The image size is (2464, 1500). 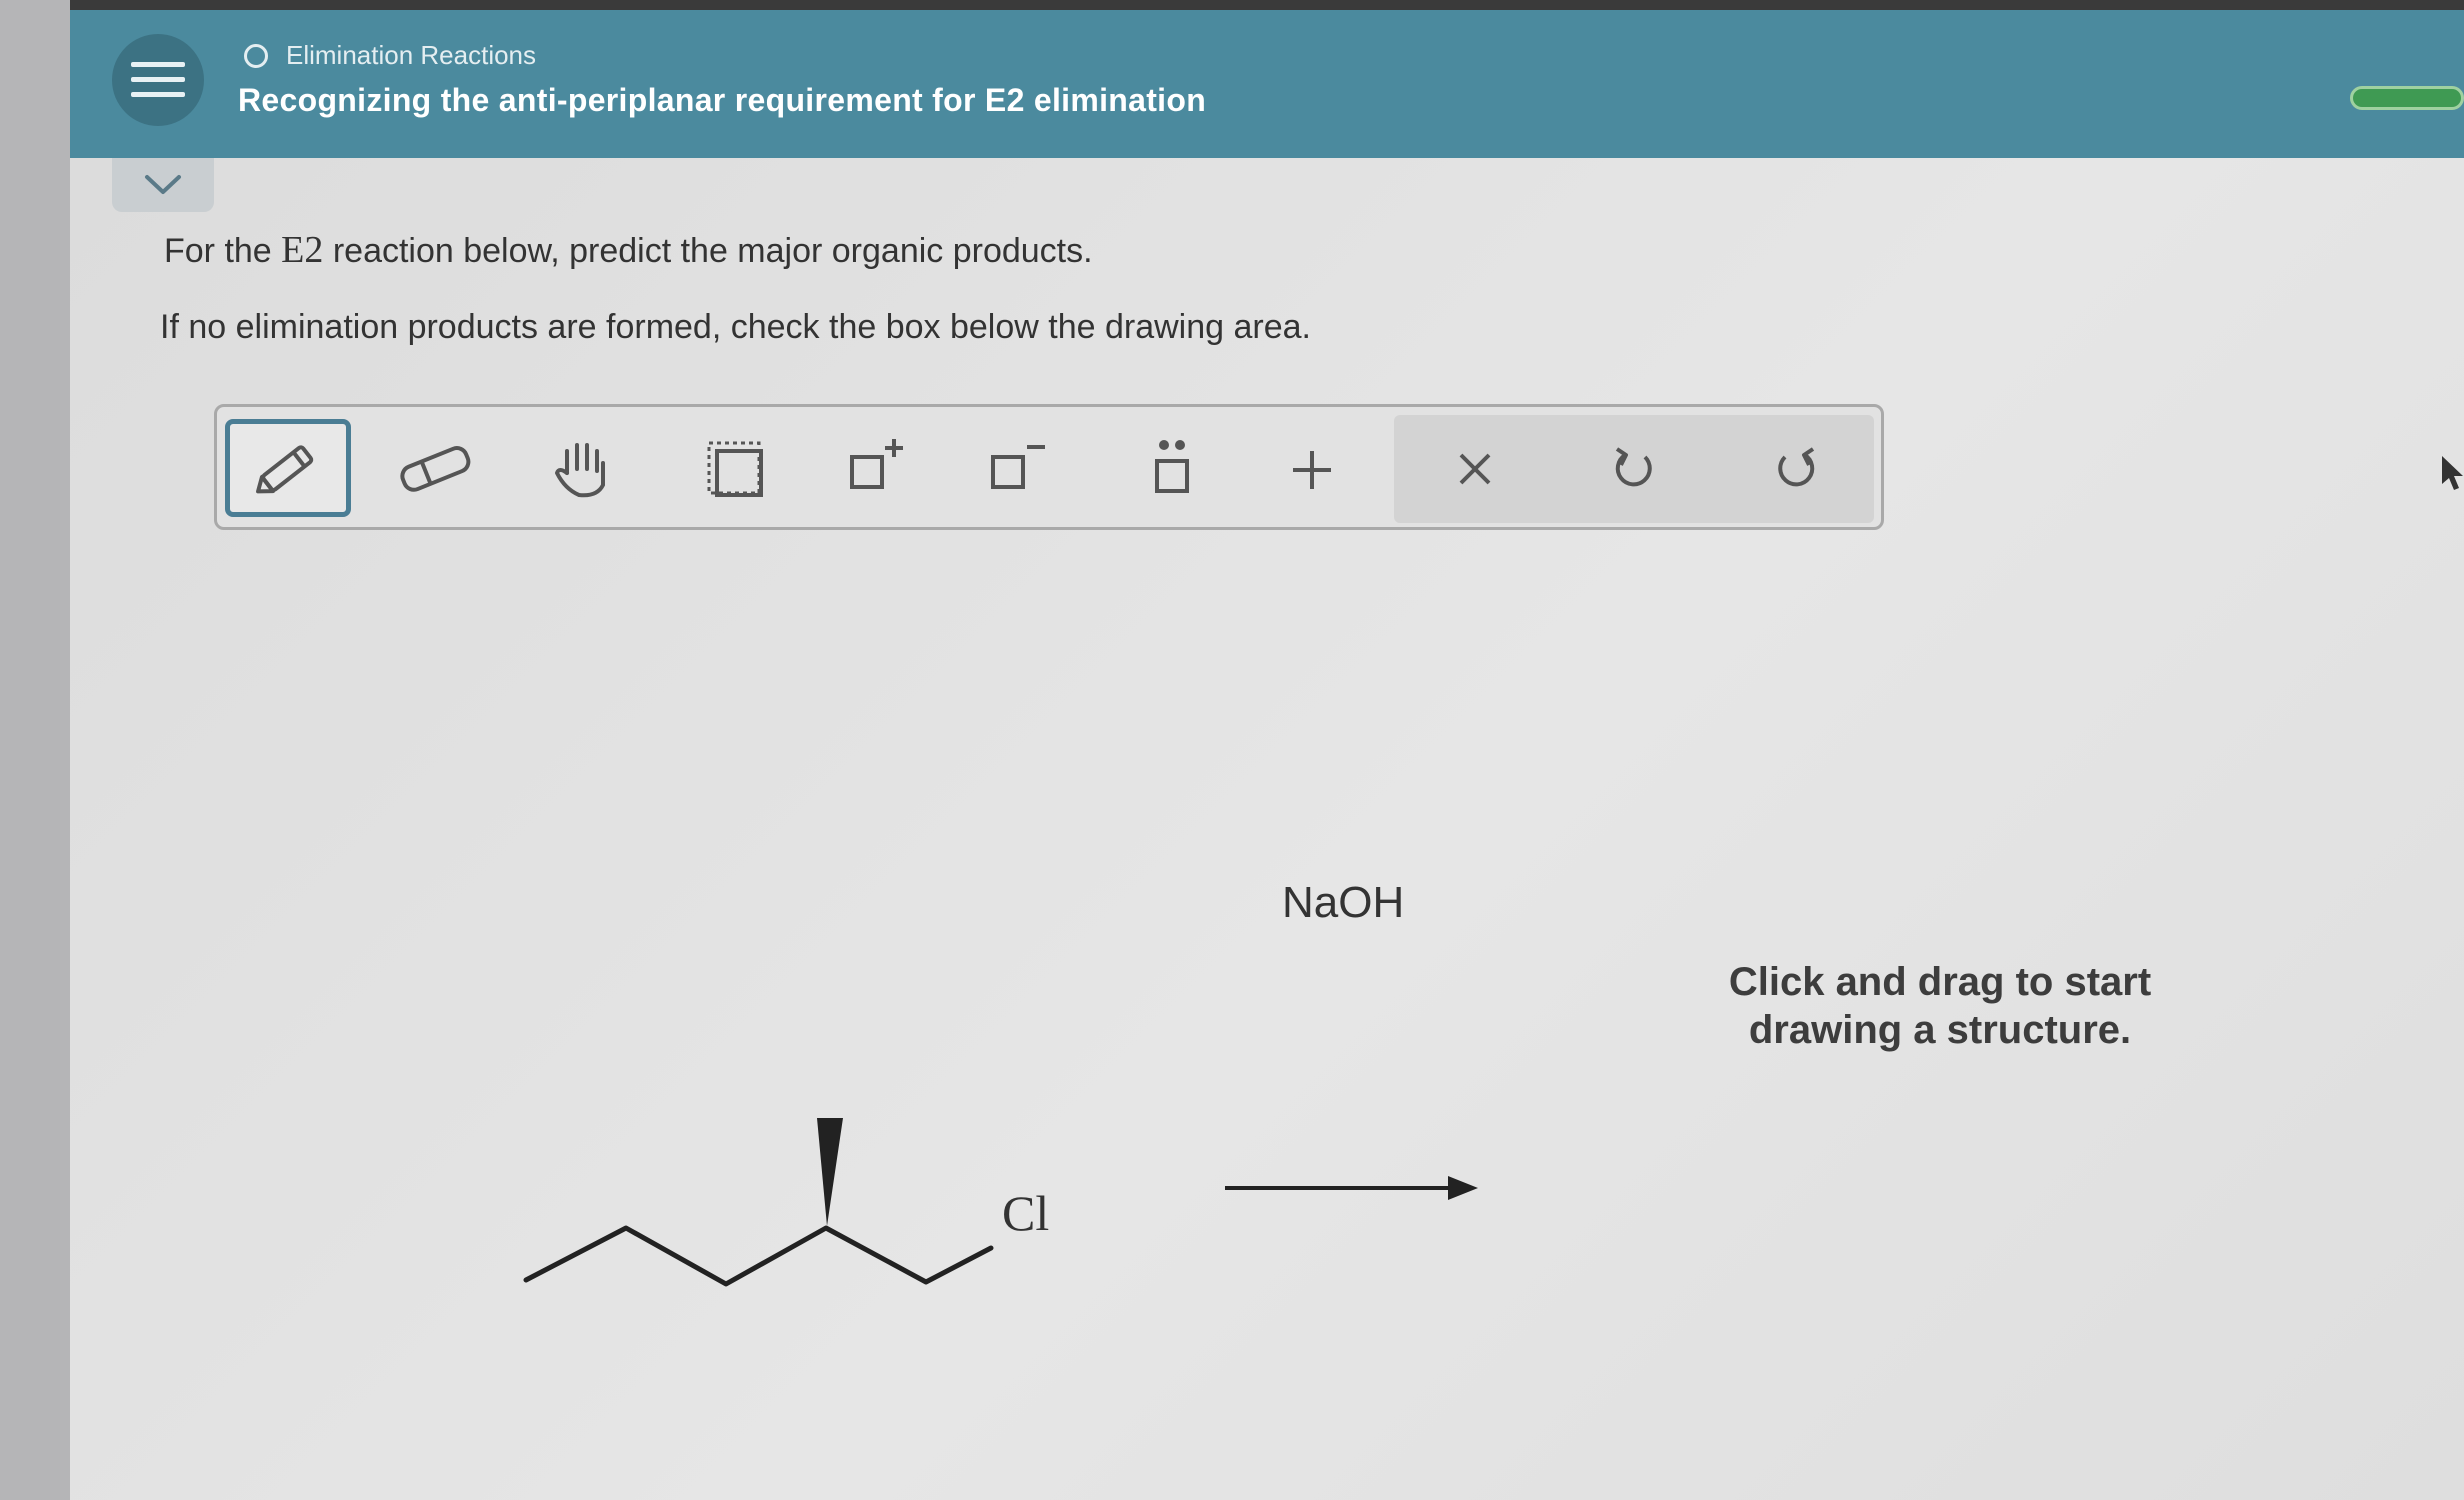 I want to click on carbon-skeleton, so click(x=758, y=1256).